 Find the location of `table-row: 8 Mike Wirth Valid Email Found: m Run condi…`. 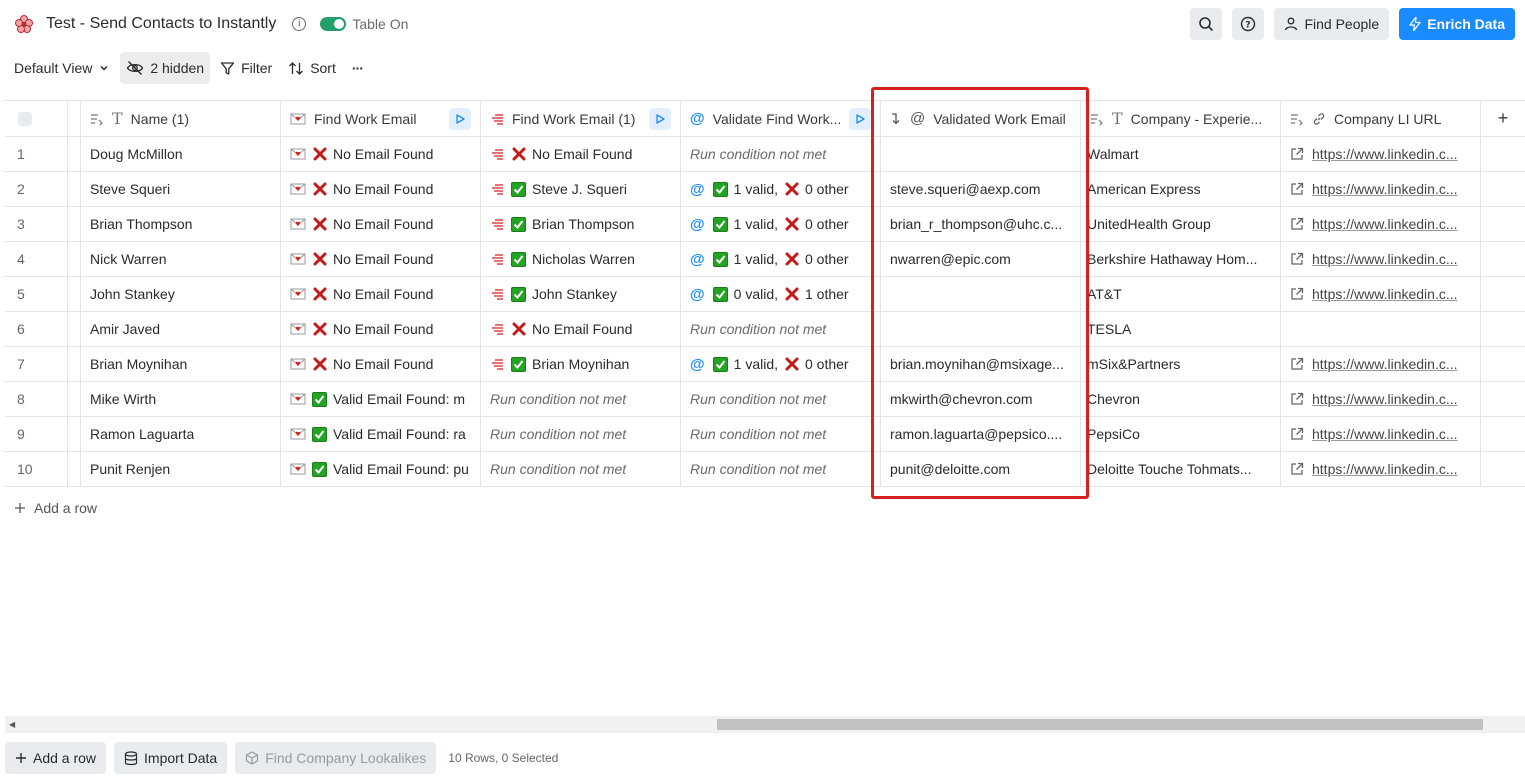

table-row: 8 Mike Wirth Valid Email Found: m Run condi… is located at coordinates (765, 399).